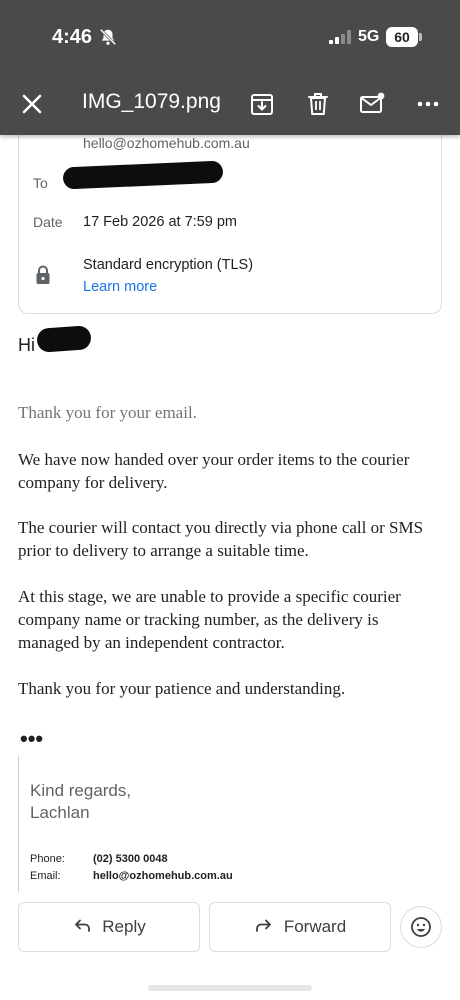  Describe the element at coordinates (369, 36) in the screenshot. I see `network-type: 5G` at that location.